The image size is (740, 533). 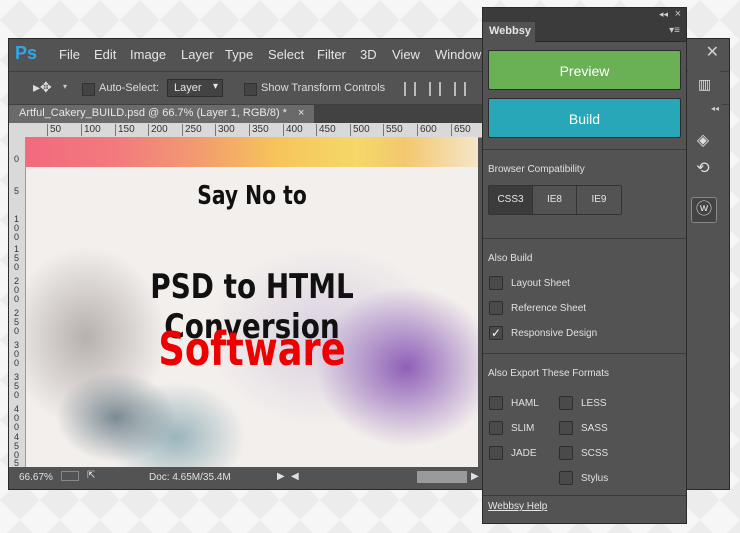 I want to click on align-center-icon, so click(x=435, y=89).